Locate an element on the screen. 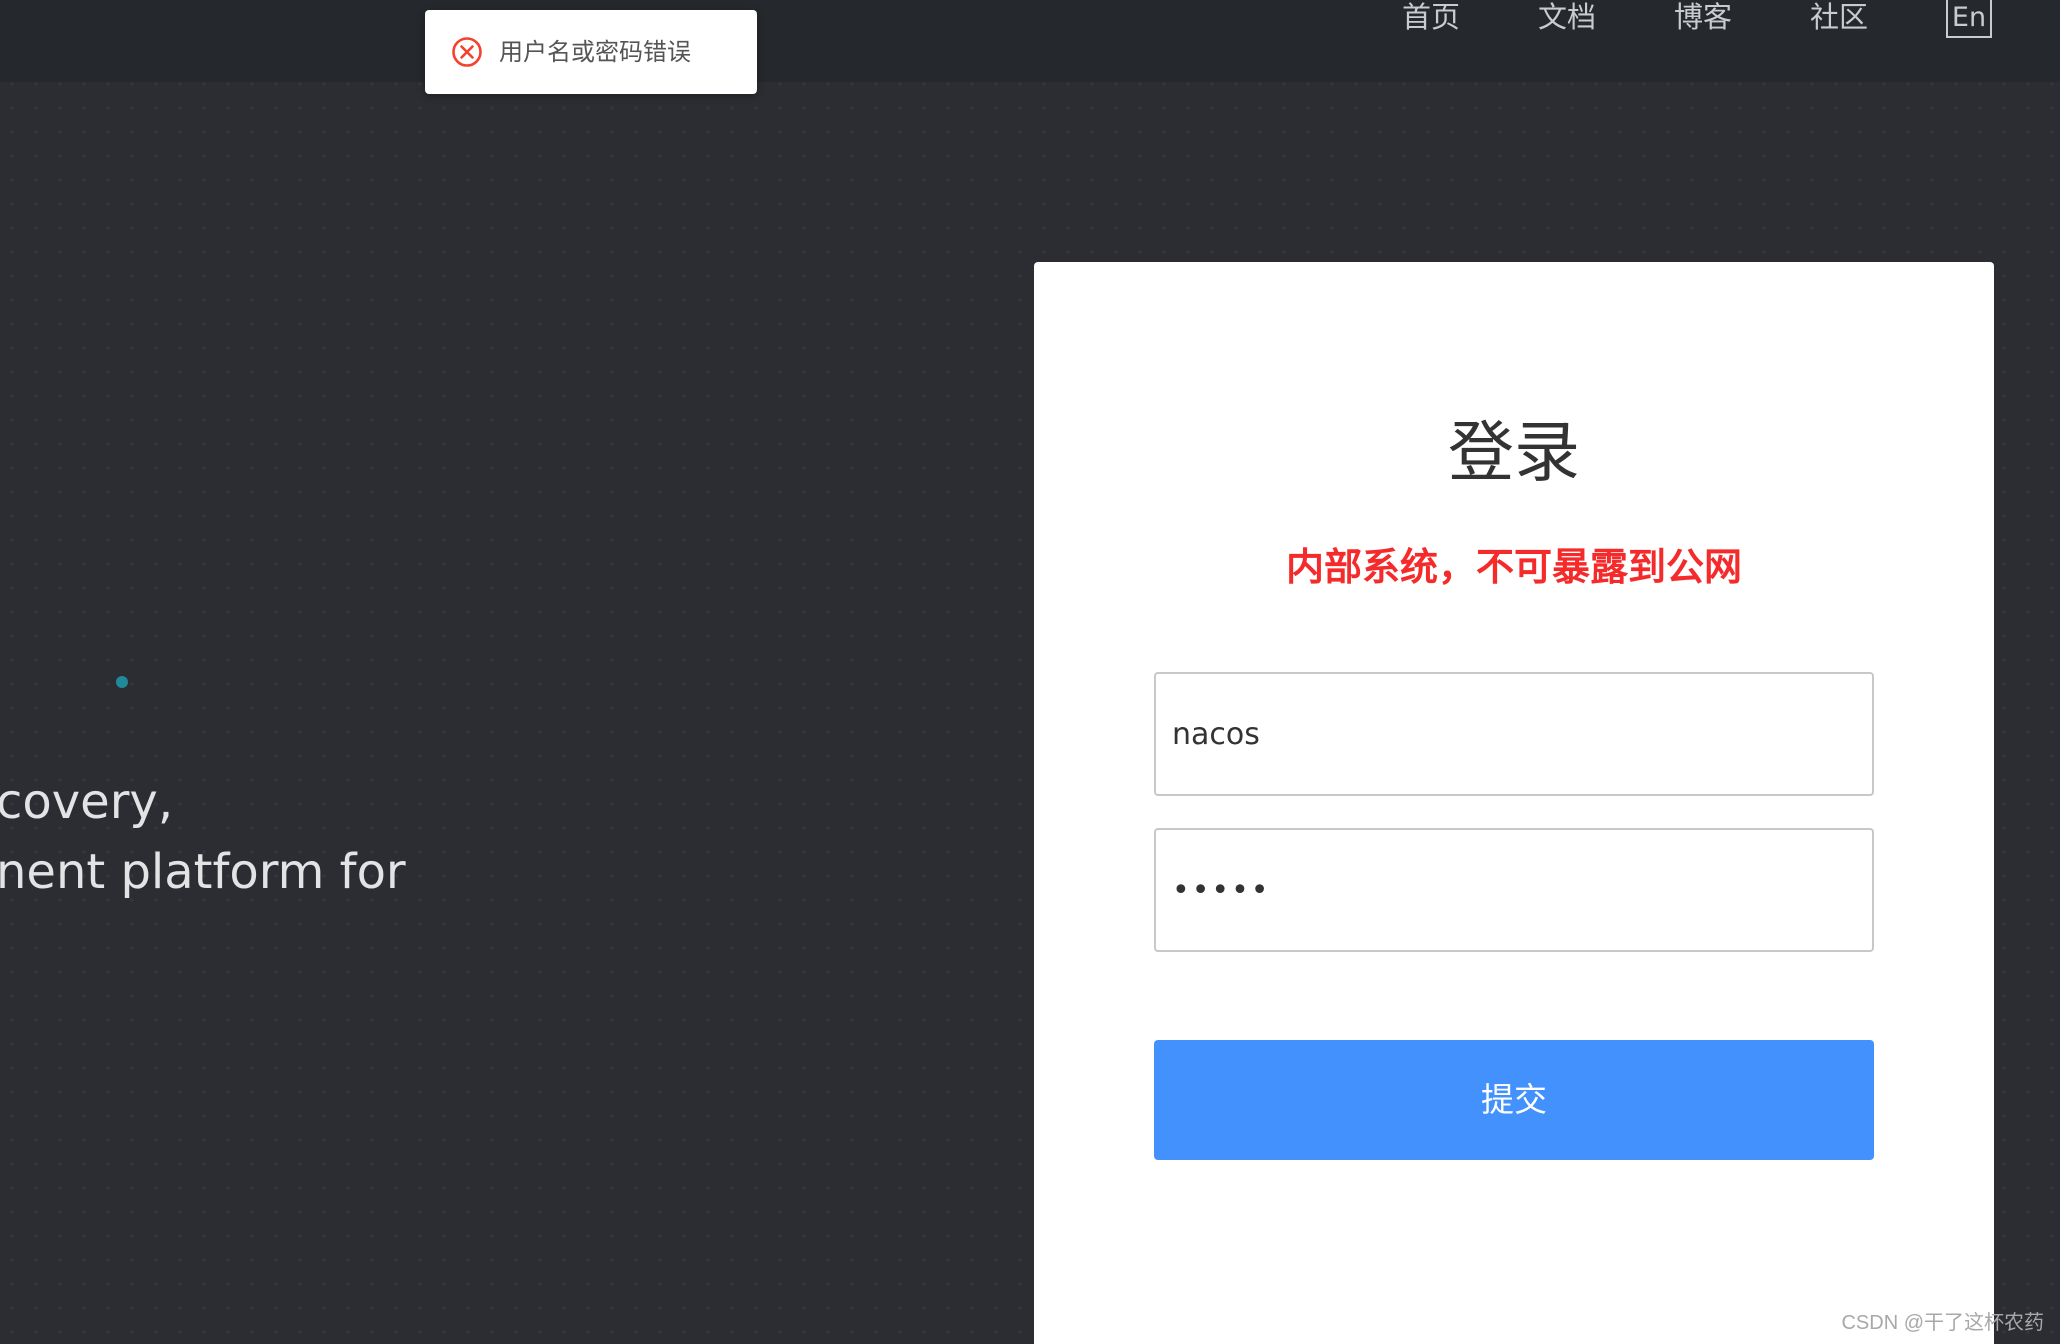 The width and height of the screenshot is (2060, 1344). top-navigation-bar: 首页 文档 博客 社区 En is located at coordinates (1030, 41).